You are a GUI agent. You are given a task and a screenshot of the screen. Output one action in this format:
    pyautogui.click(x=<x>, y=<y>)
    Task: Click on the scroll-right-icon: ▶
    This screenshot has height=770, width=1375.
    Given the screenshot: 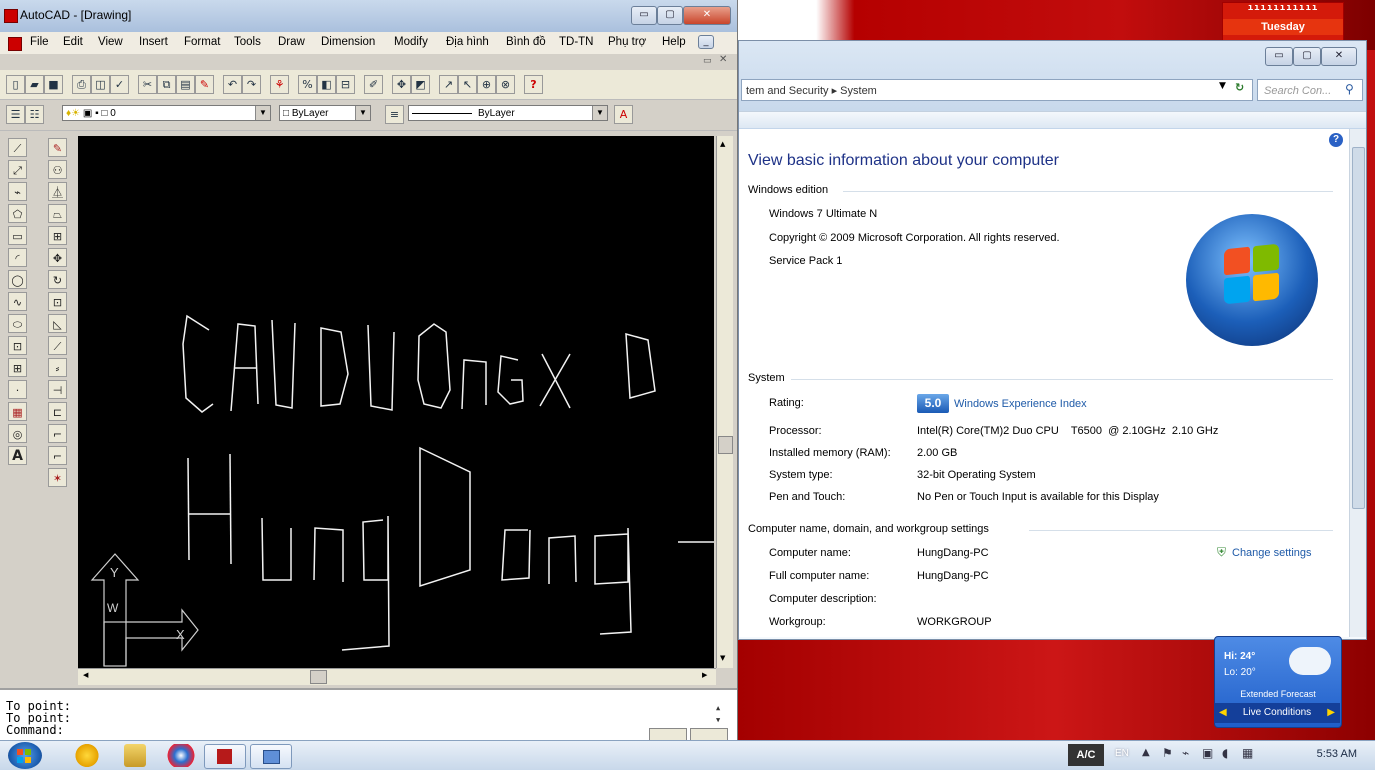 What is the action you would take?
    pyautogui.click(x=704, y=675)
    